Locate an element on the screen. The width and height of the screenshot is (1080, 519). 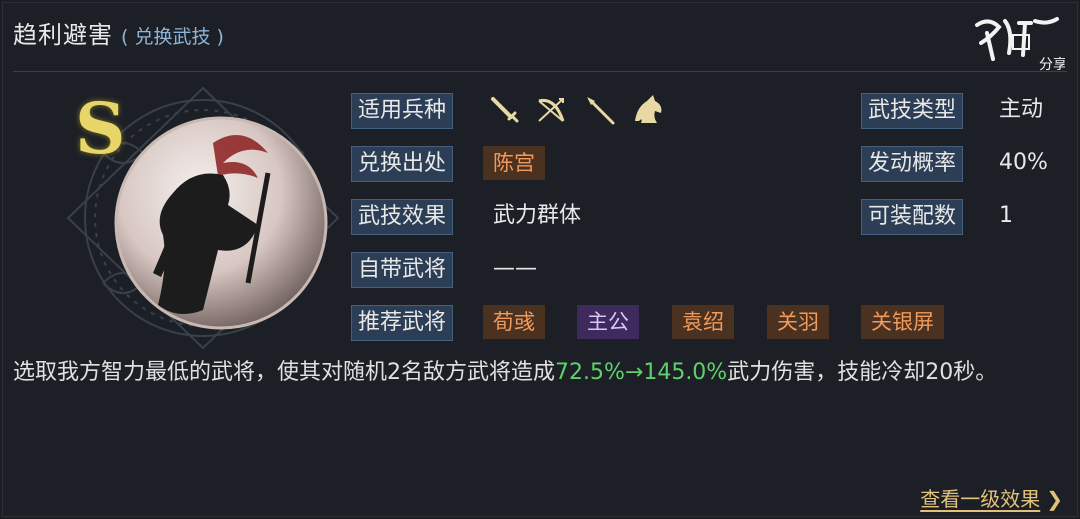
equip-count-label: 可装配数 is located at coordinates (912, 217).